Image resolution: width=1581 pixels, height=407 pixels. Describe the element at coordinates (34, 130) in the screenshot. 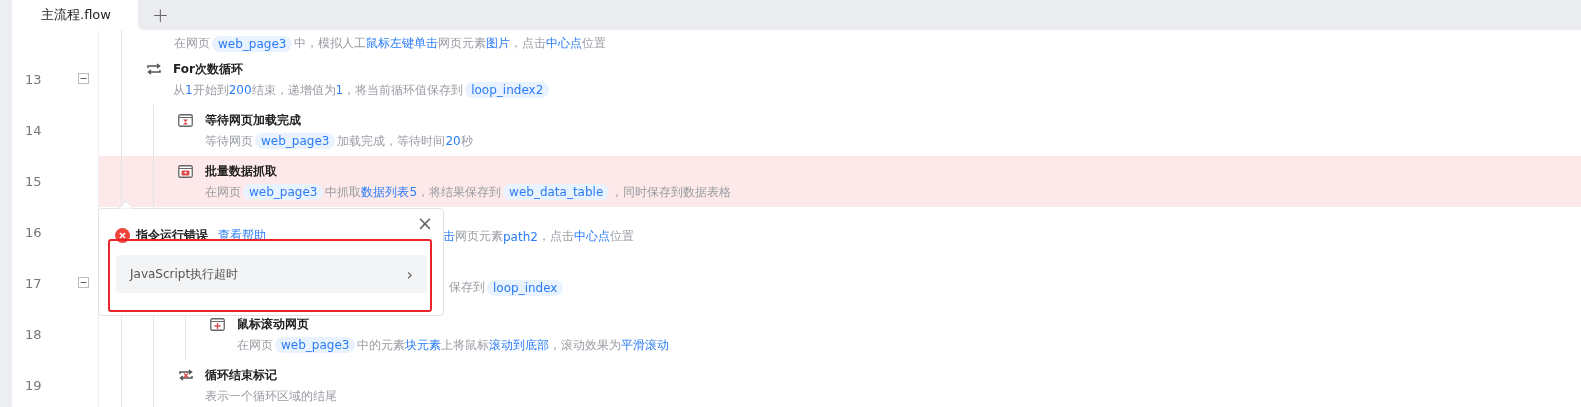

I see `line-number: 14` at that location.